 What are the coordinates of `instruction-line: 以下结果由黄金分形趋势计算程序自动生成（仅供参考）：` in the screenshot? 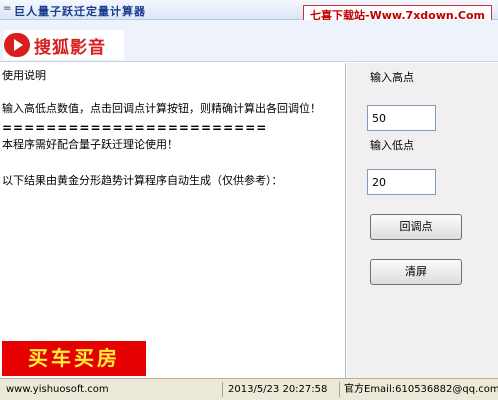 It's located at (142, 180).